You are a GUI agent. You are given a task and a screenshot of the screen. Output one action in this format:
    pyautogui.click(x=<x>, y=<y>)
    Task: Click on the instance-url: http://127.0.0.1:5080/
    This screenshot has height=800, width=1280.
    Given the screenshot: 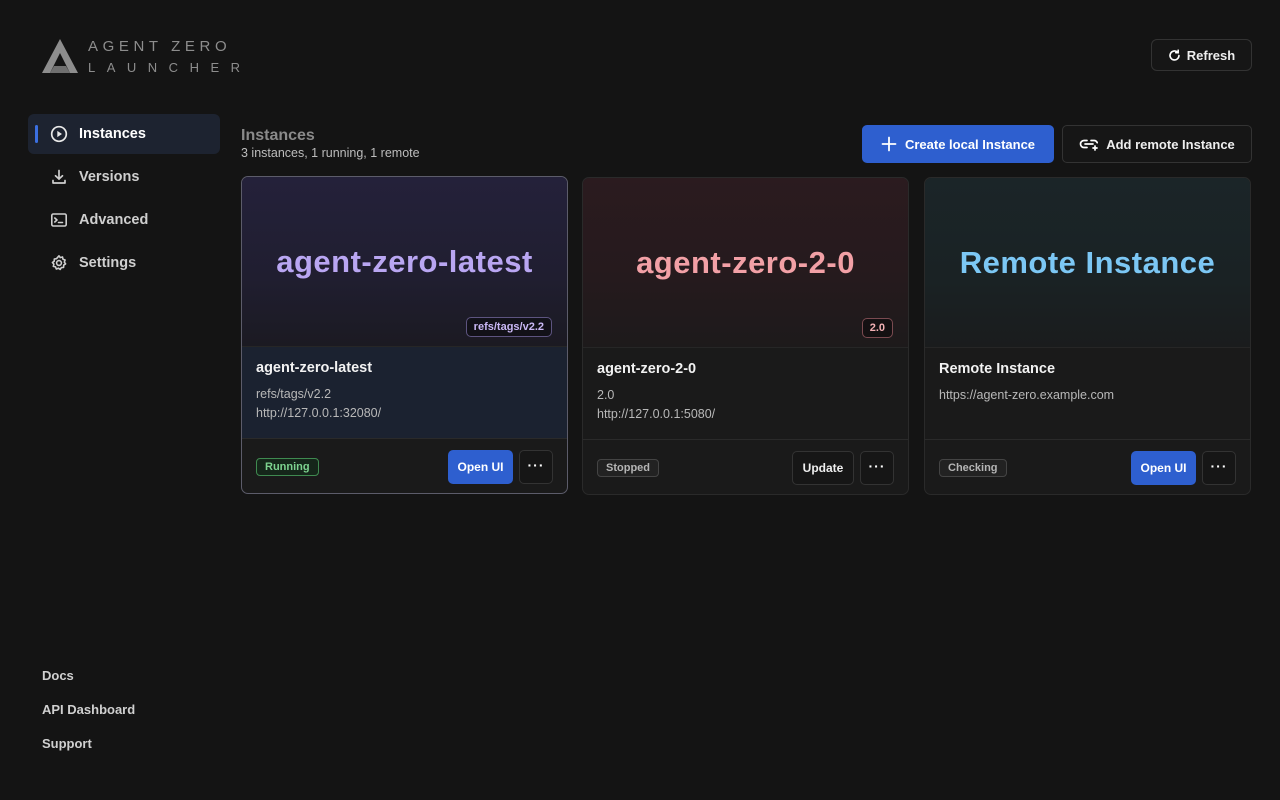 What is the action you would take?
    pyautogui.click(x=656, y=414)
    